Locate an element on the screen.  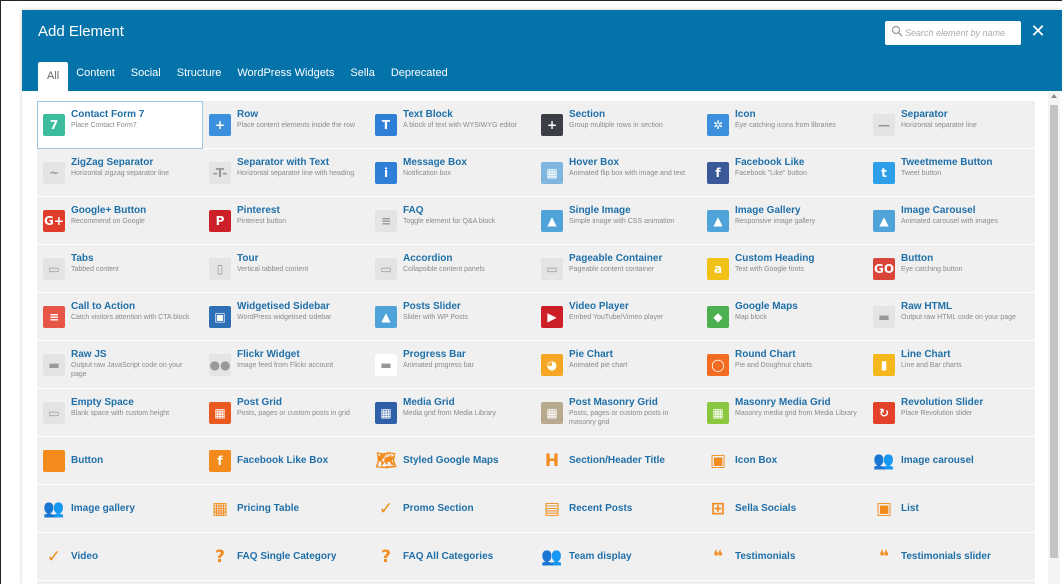
scrollbar-thumb is located at coordinates (1054, 331).